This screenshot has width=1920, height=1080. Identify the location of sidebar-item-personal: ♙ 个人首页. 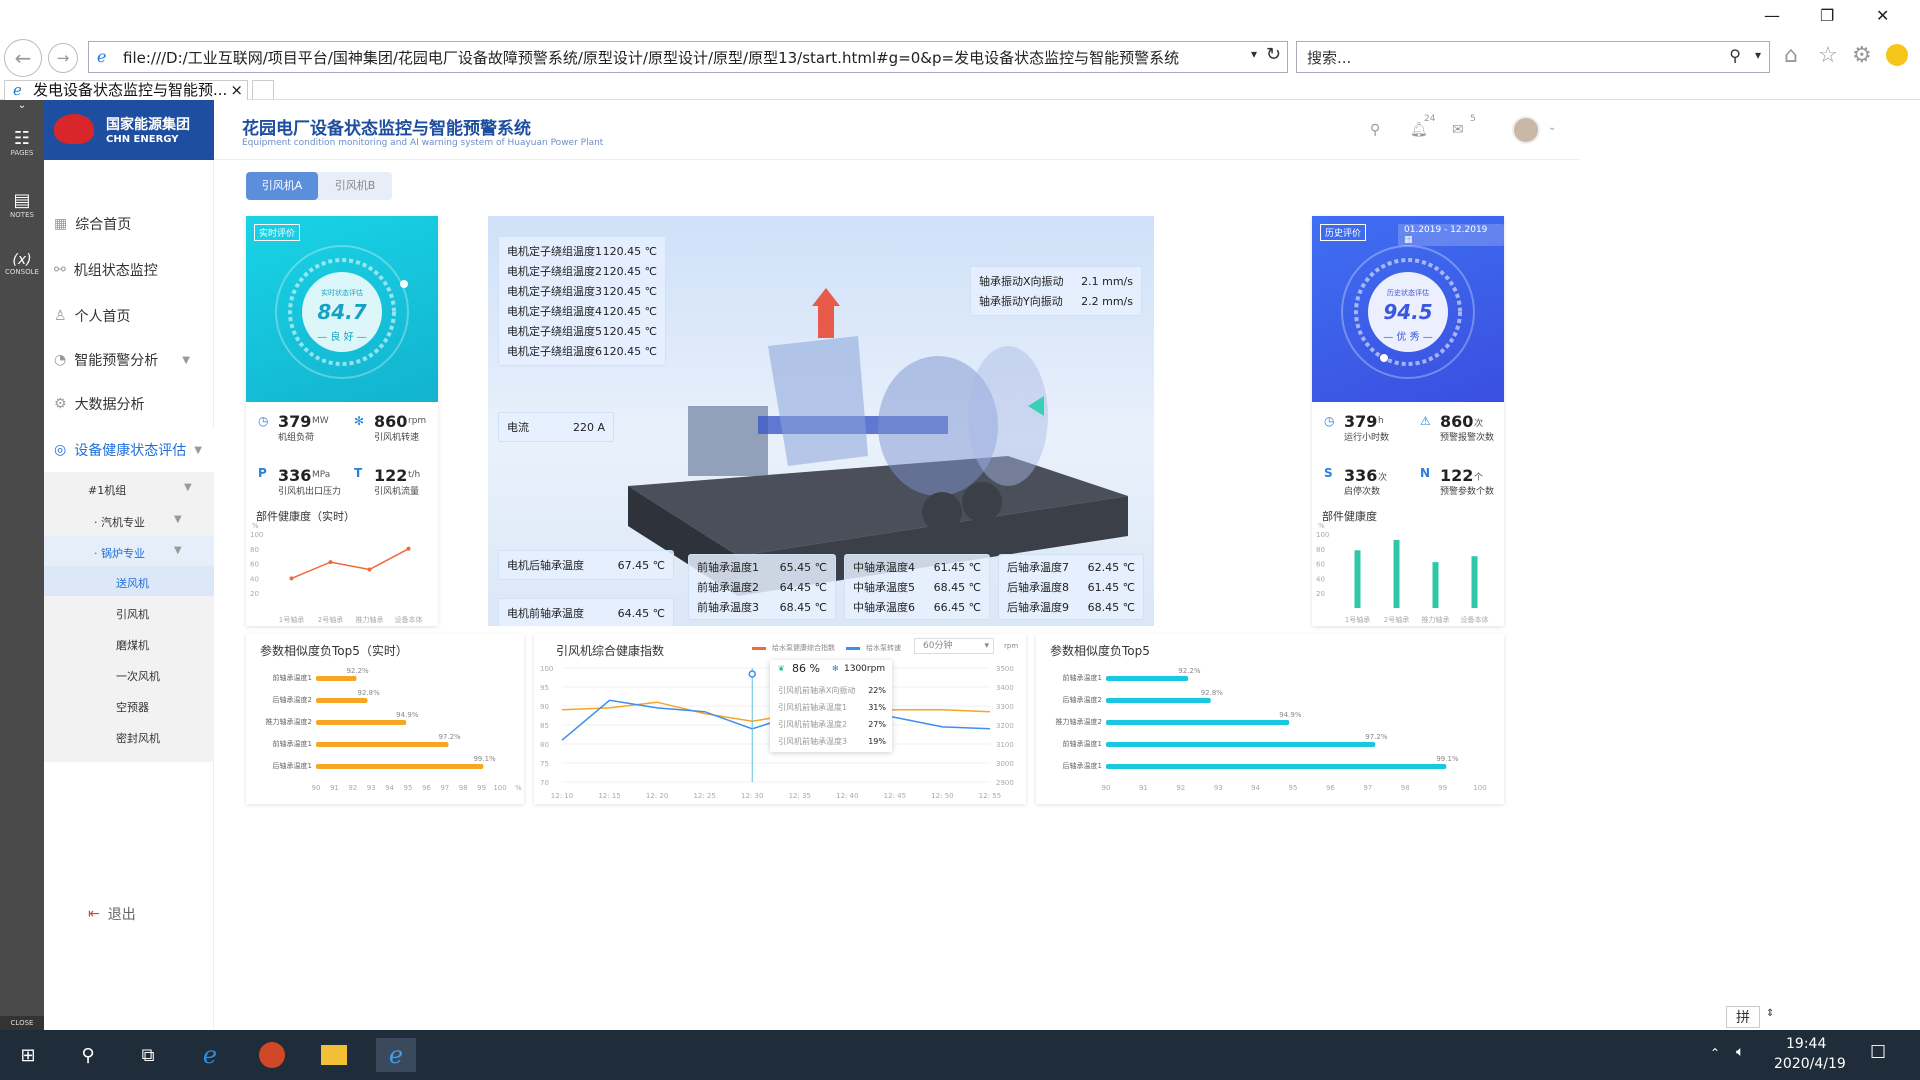
(92, 316).